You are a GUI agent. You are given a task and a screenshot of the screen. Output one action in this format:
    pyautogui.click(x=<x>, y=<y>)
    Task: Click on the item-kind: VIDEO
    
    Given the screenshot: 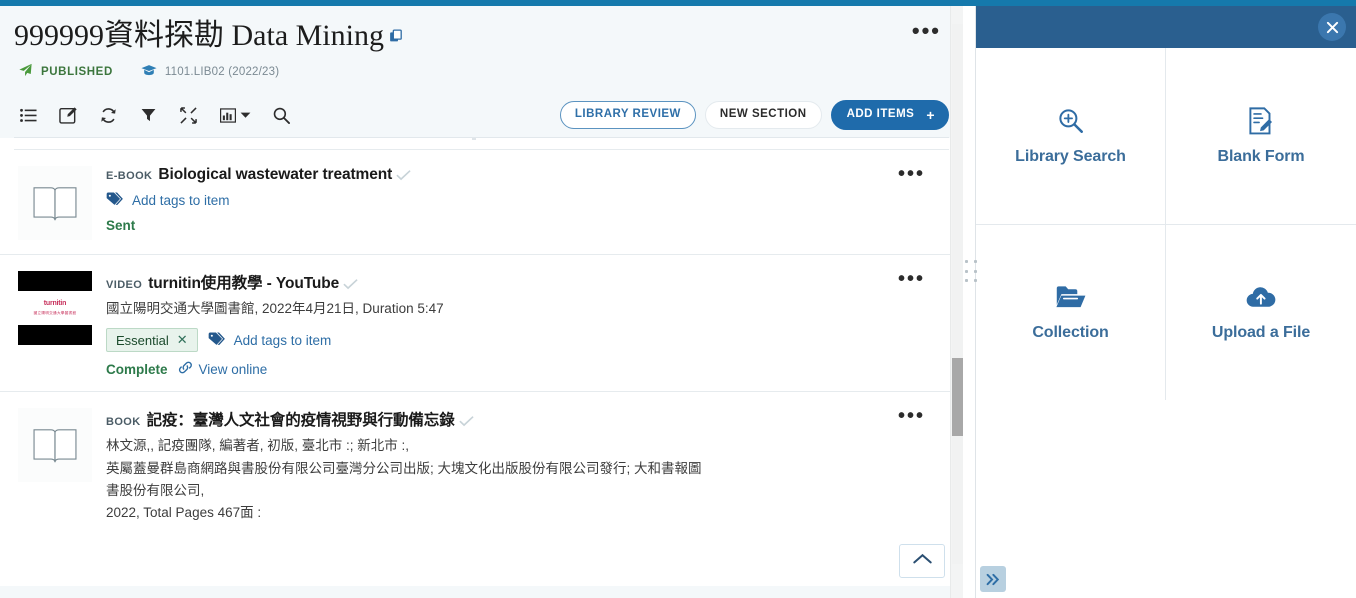 What is the action you would take?
    pyautogui.click(x=124, y=285)
    